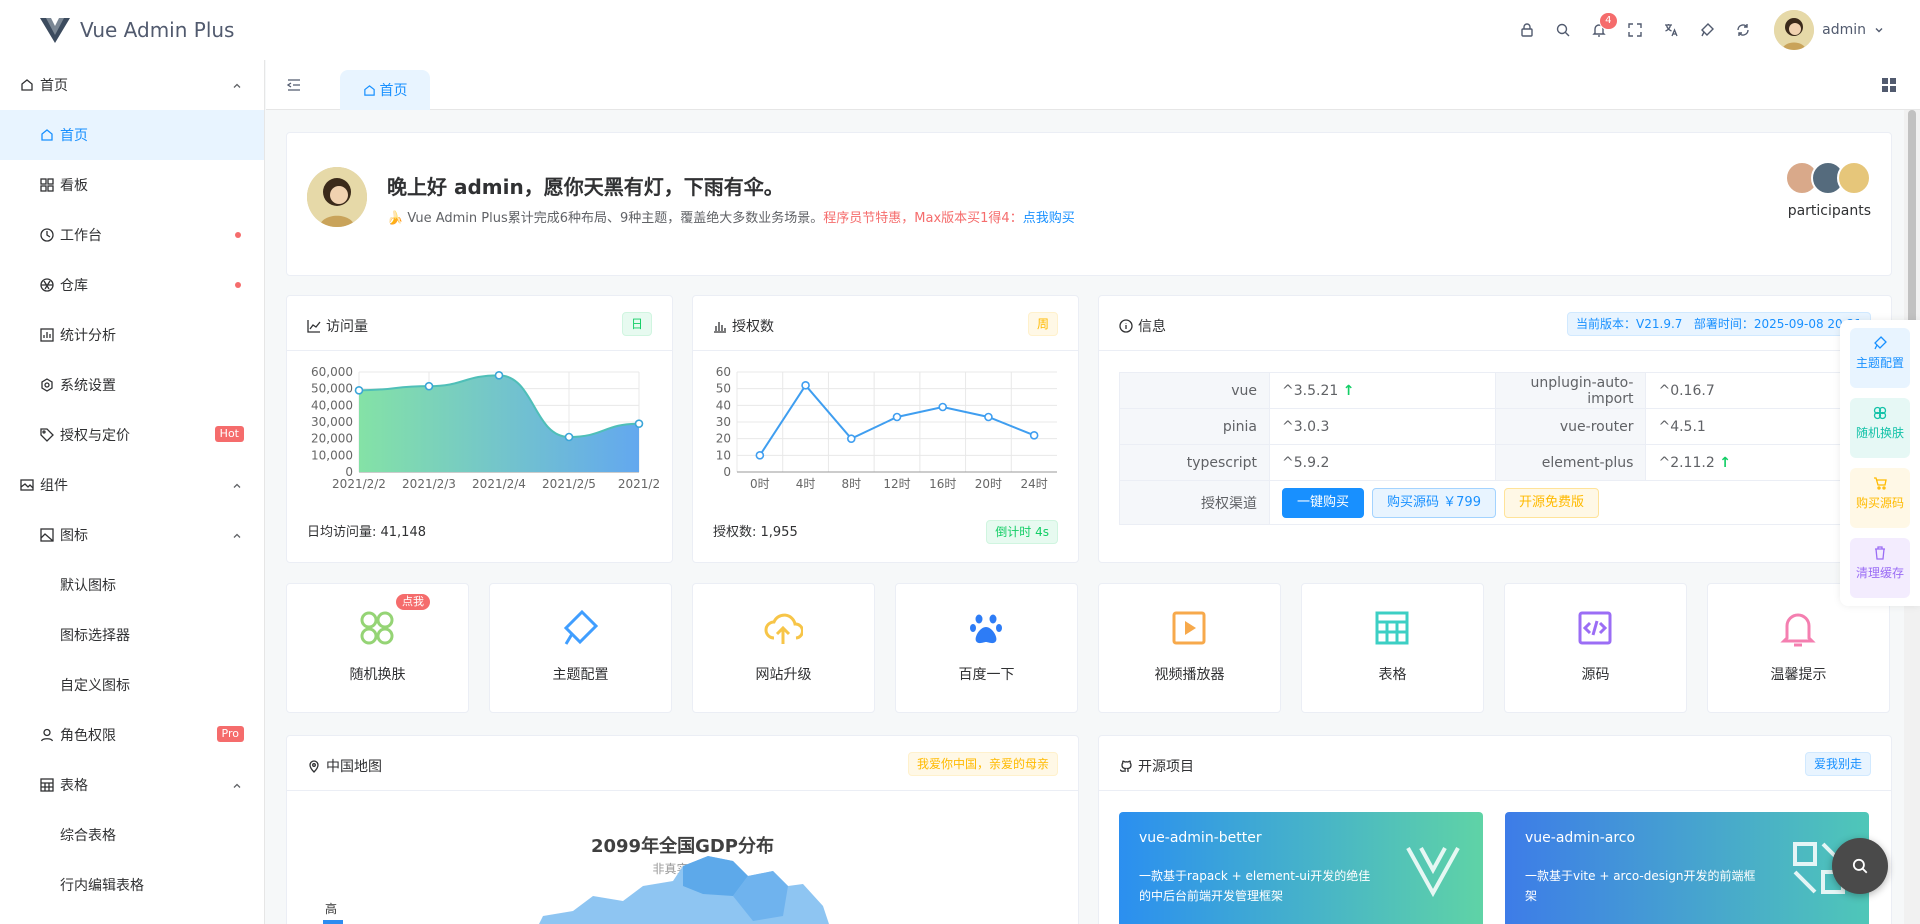 This screenshot has height=924, width=1920. I want to click on quick-action-cart: 购买源码, so click(1880, 498).